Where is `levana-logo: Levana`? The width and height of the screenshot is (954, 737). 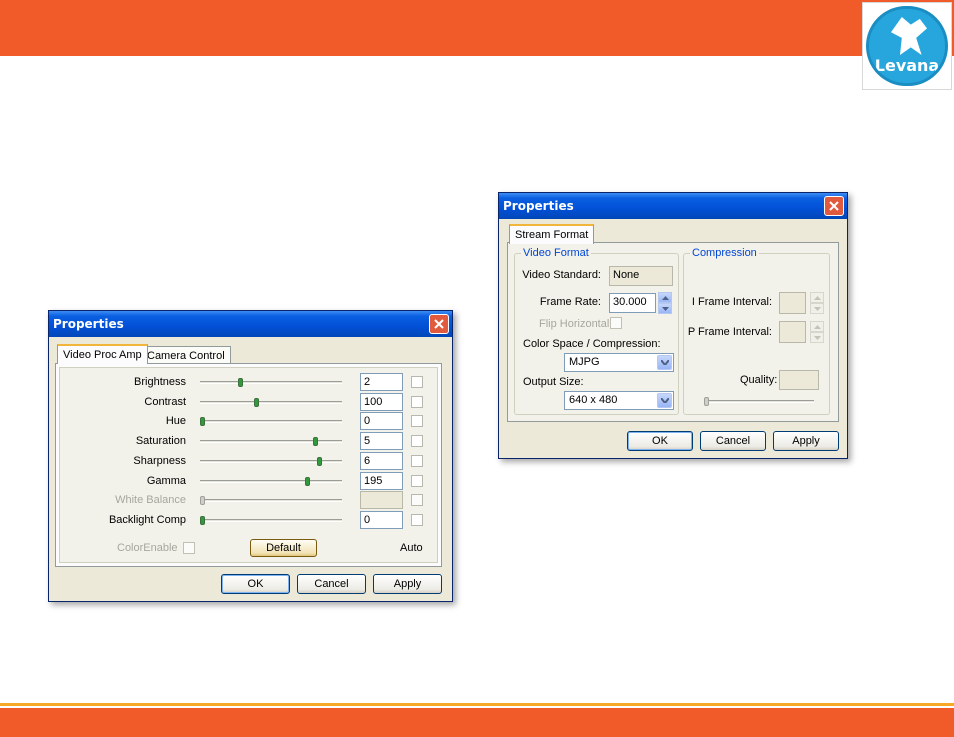
levana-logo: Levana is located at coordinates (907, 46).